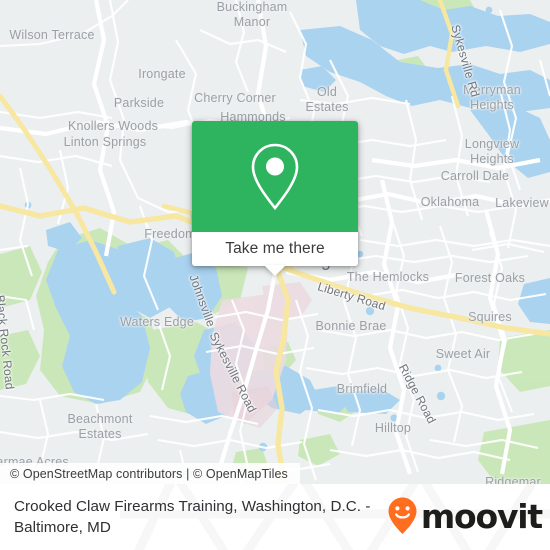 This screenshot has width=550, height=550. What do you see at coordinates (402, 515) in the screenshot?
I see `moovit-pin-smile-icon` at bounding box center [402, 515].